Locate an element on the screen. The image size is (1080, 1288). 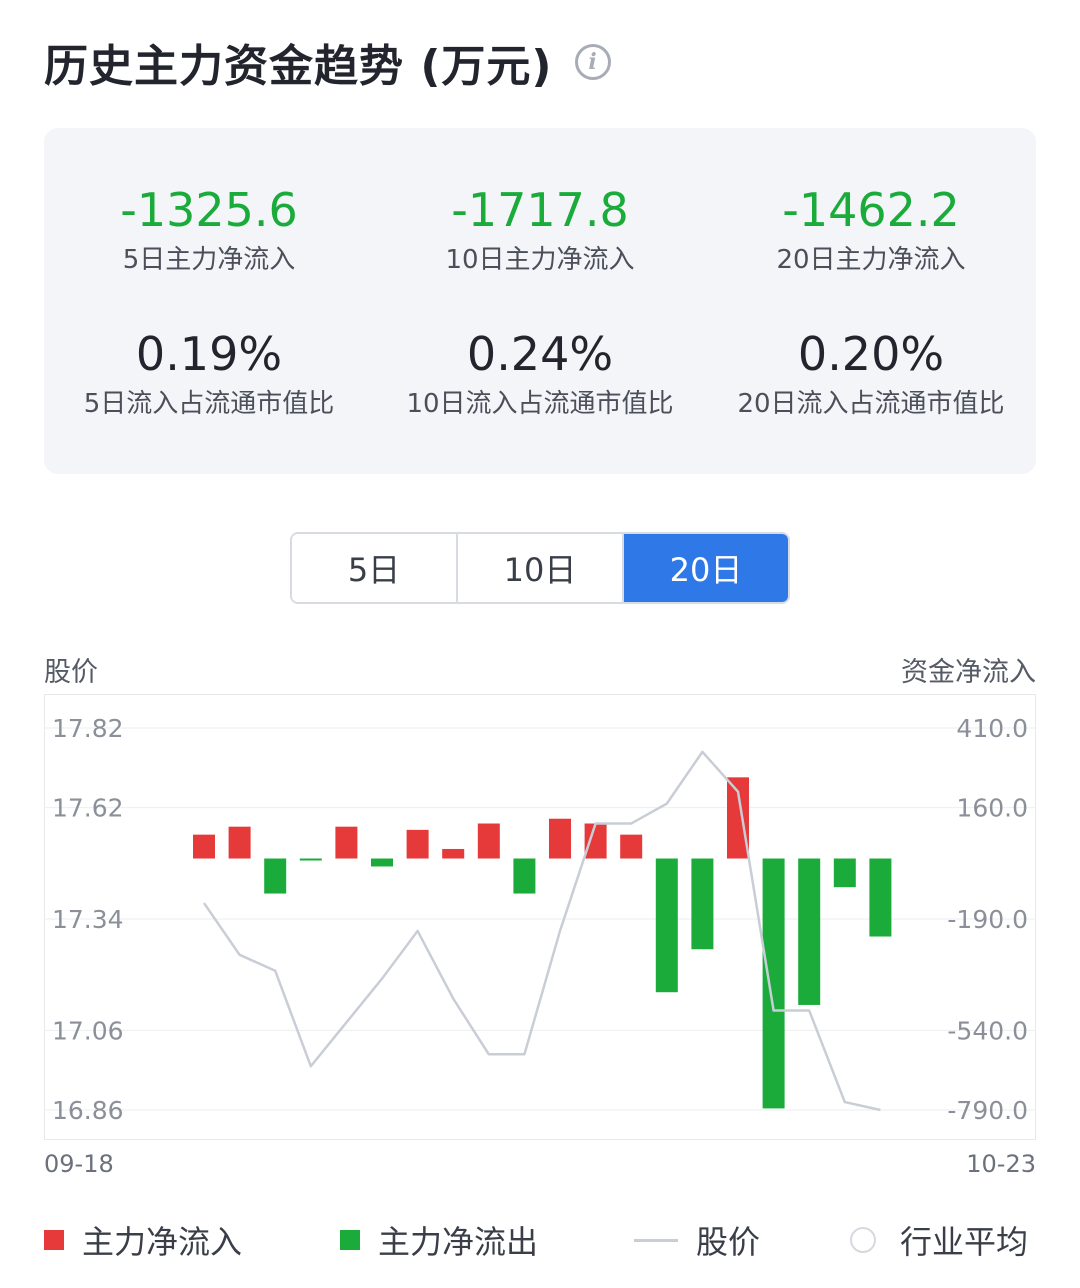
stat-20d-net-inflow: -1462.2 20日主力净流入 is located at coordinates (871, 230).